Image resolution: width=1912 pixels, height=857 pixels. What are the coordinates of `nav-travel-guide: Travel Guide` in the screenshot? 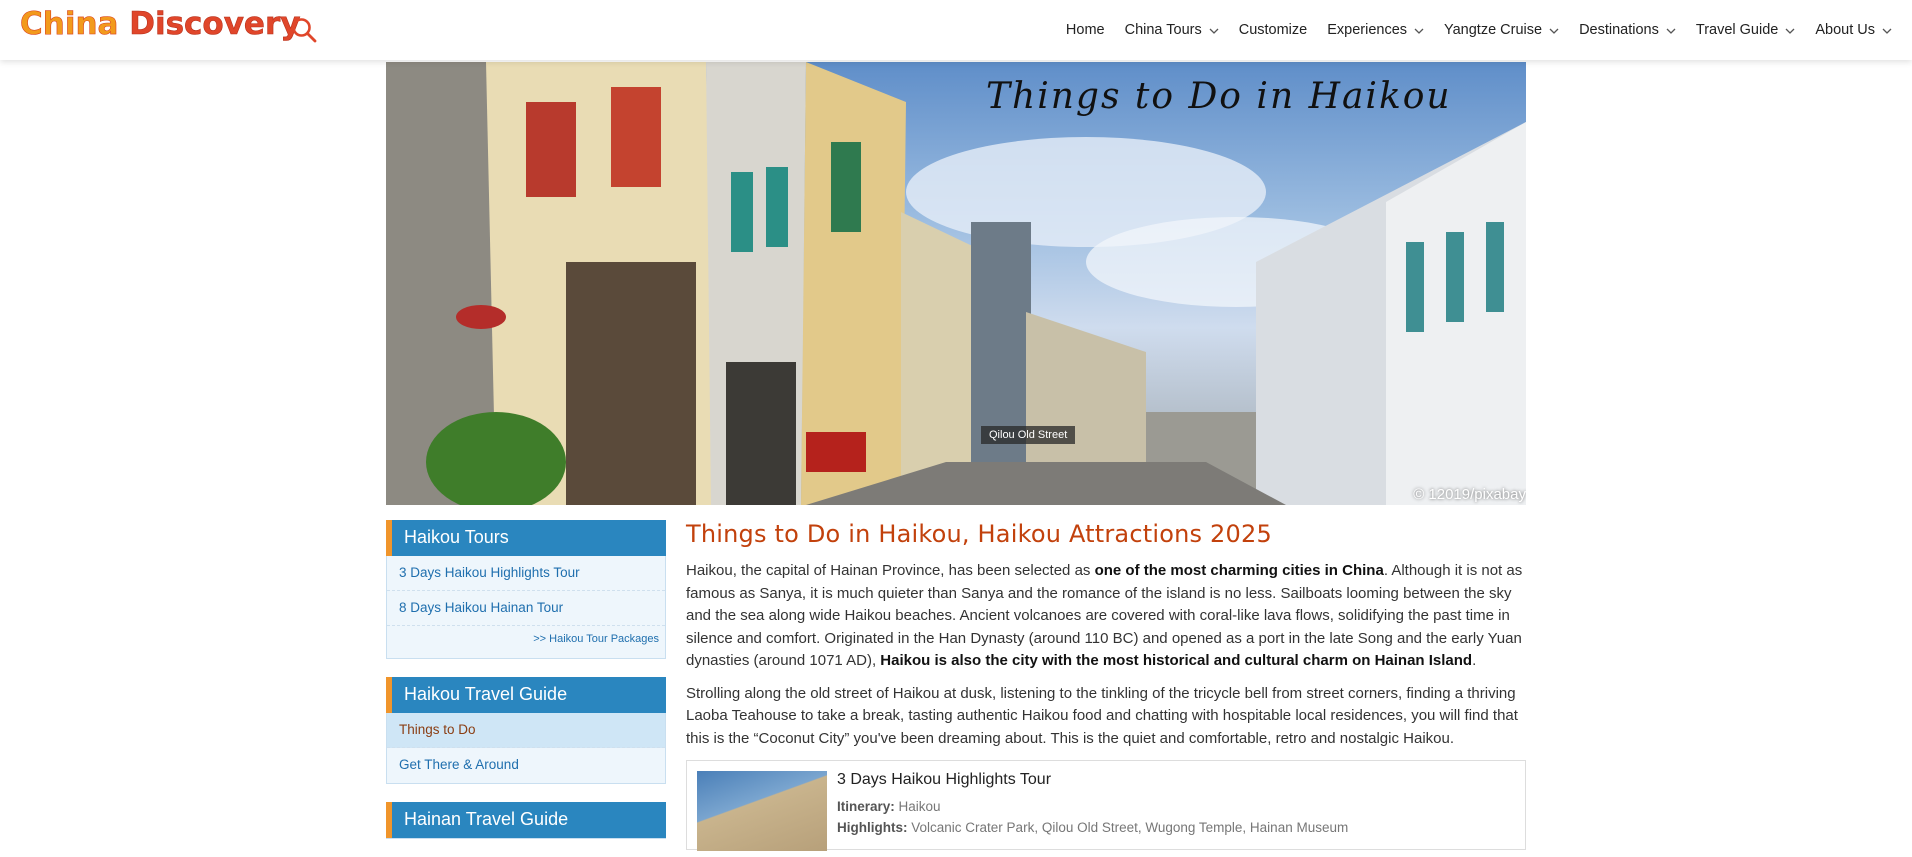 It's located at (1745, 30).